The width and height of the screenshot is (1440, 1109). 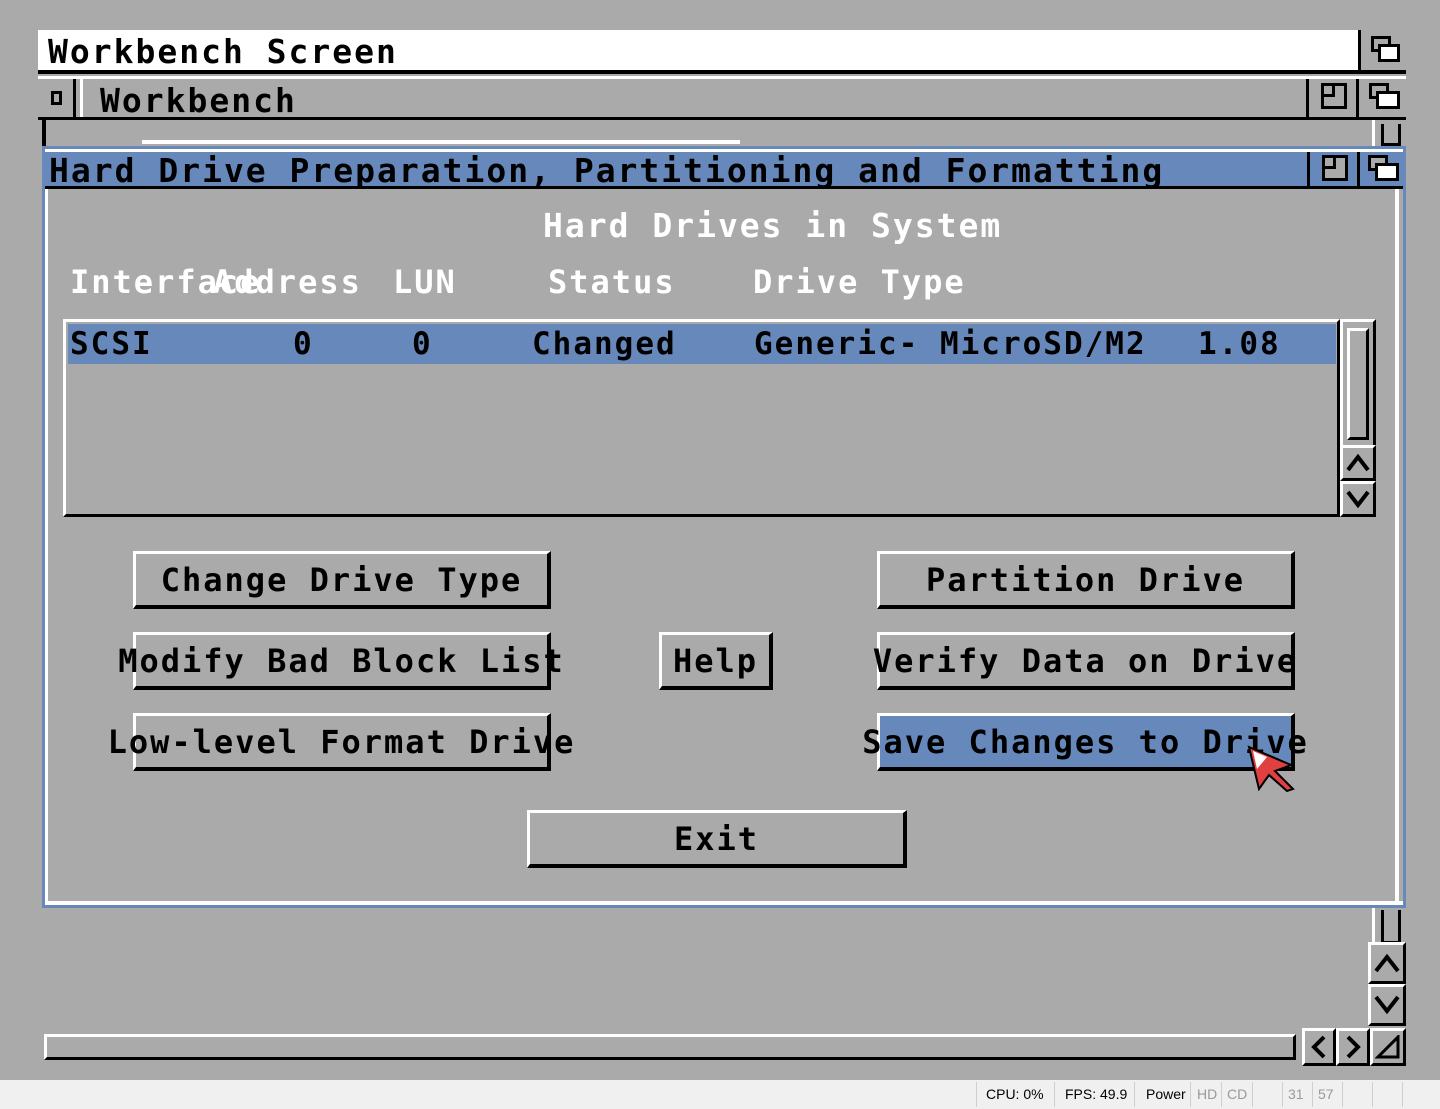 I want to click on scroll-left-arrow-icon, so click(x=1319, y=1047).